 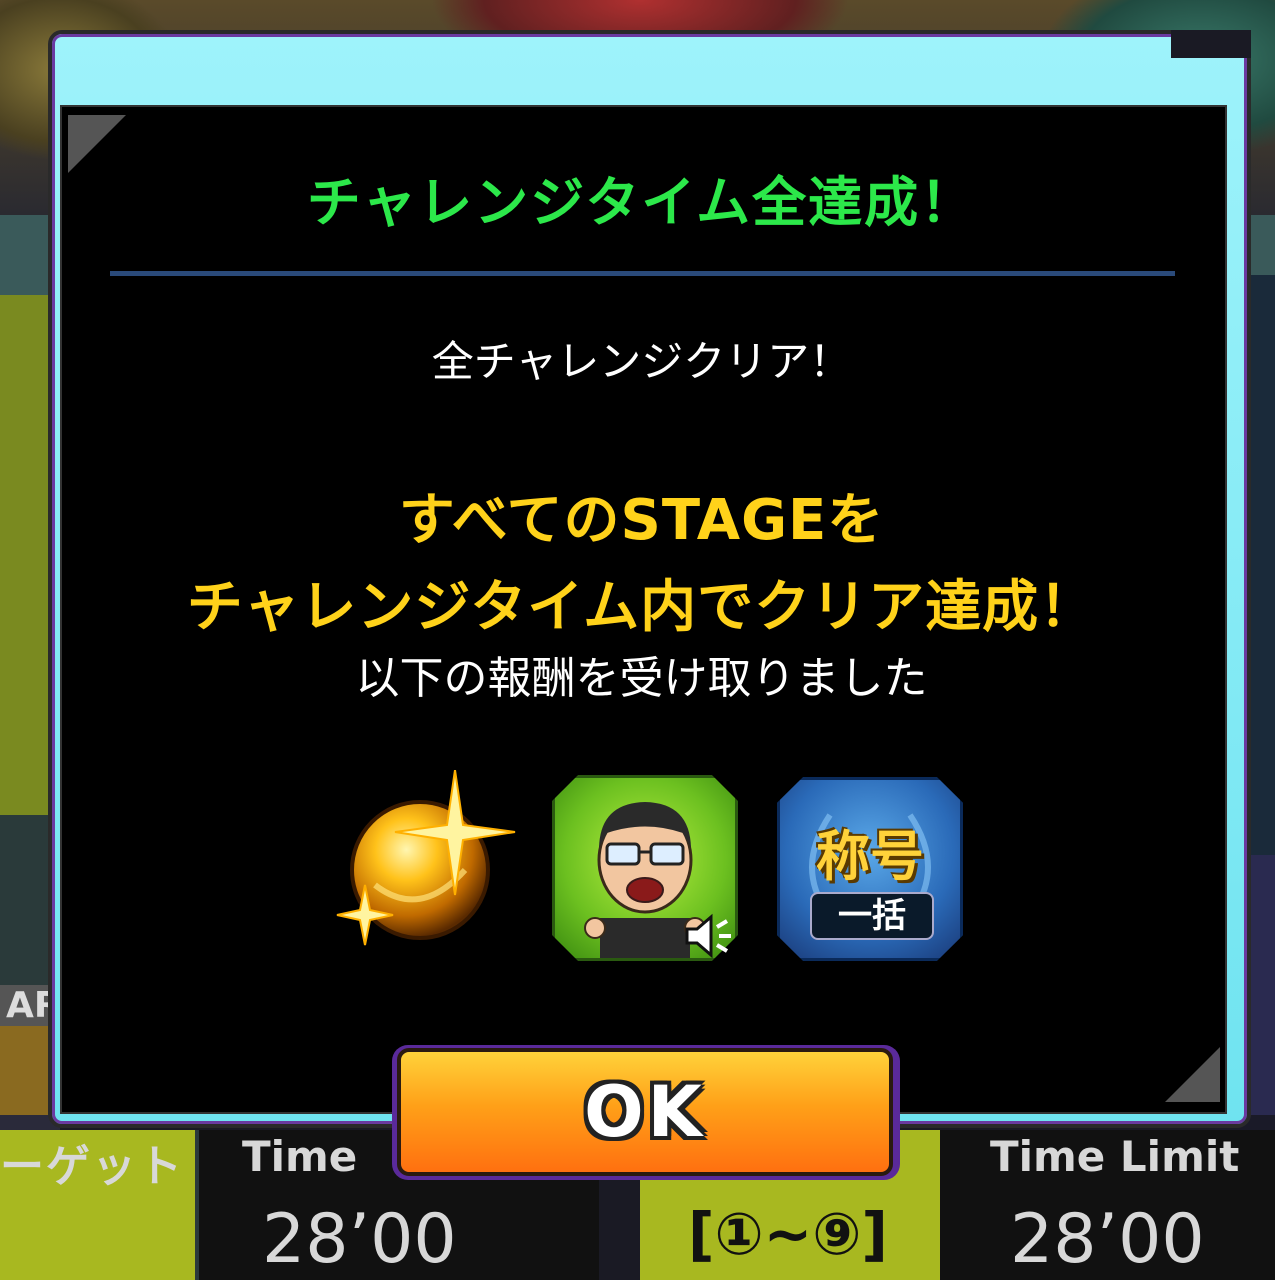 I want to click on background-time-value: 28’00, so click(x=359, y=1239).